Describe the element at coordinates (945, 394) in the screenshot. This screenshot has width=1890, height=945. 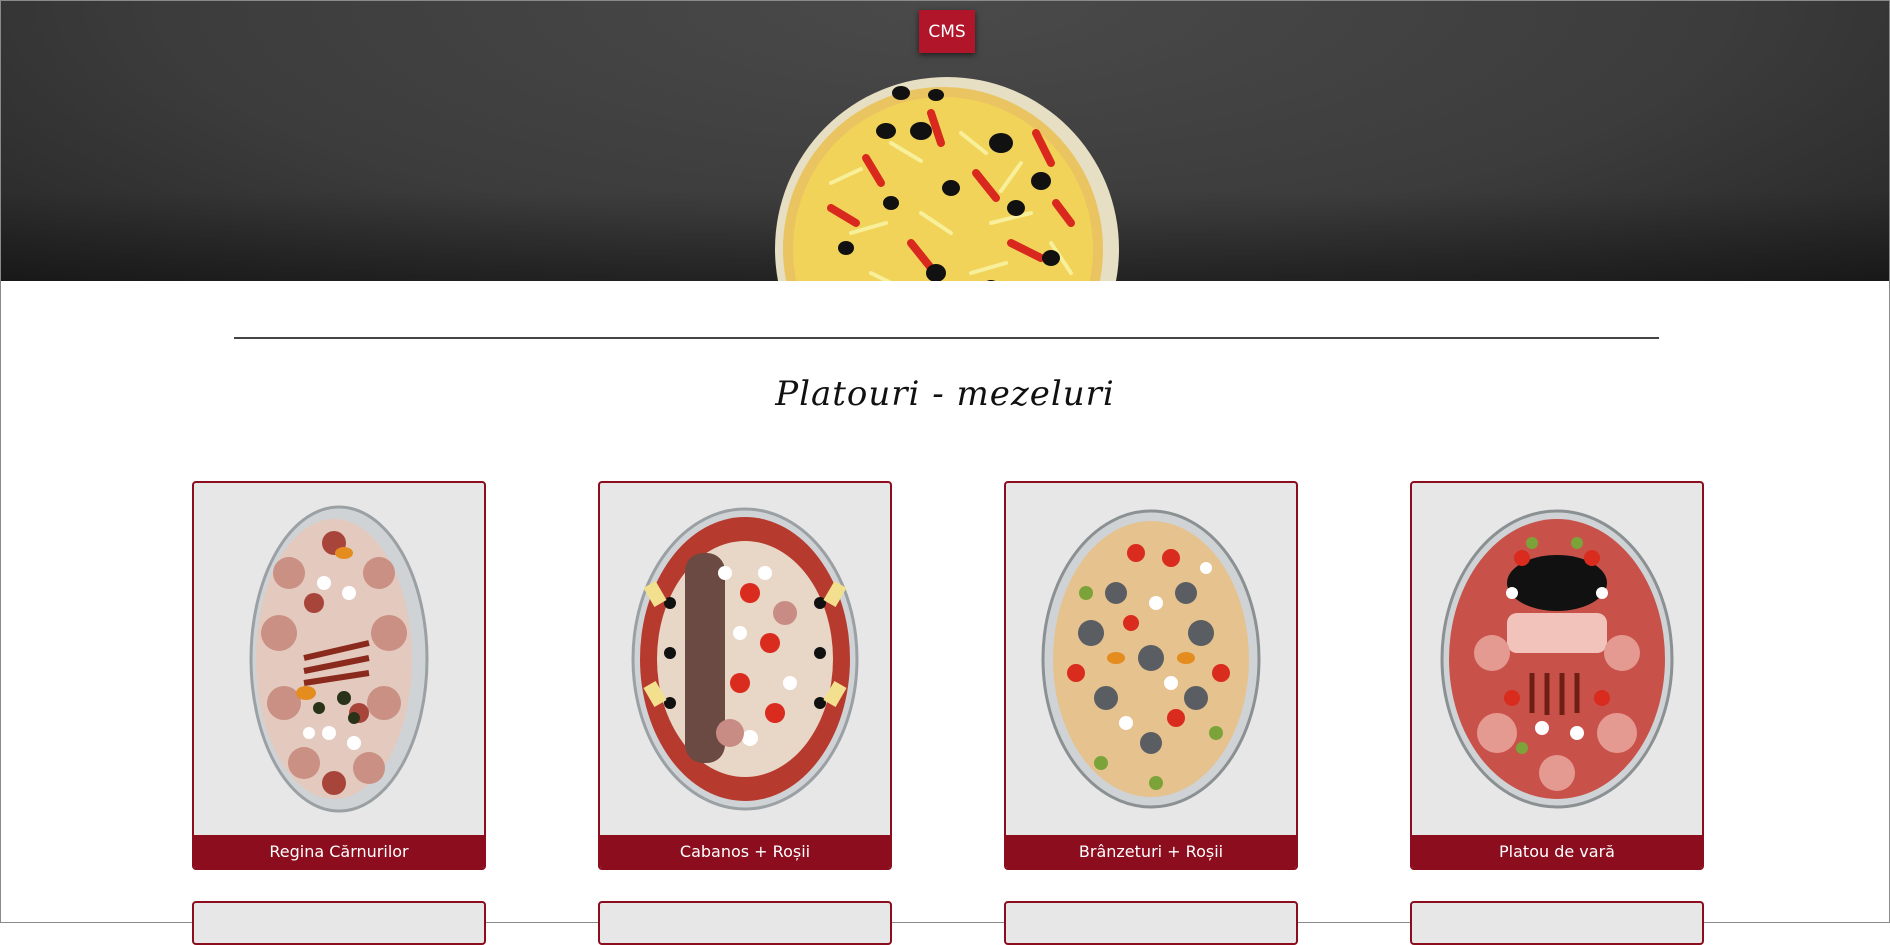
I see `section-title: Platouri - mezeluri` at that location.